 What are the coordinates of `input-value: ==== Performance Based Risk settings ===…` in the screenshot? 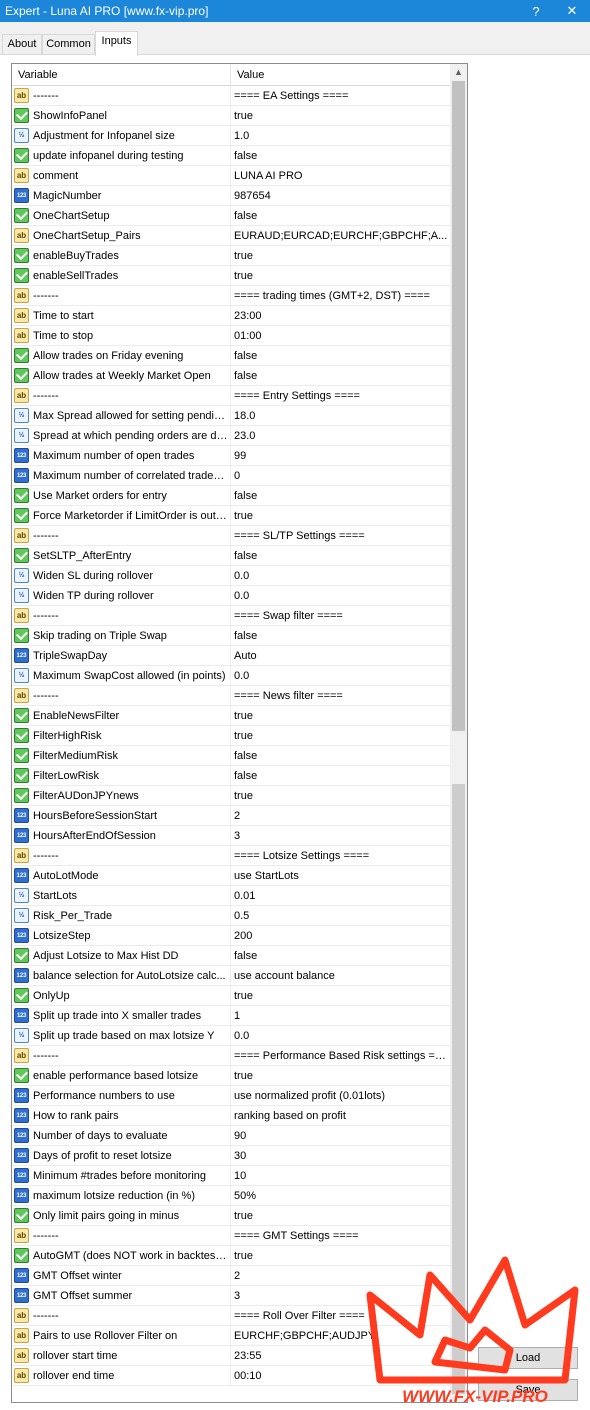 It's located at (341, 1056).